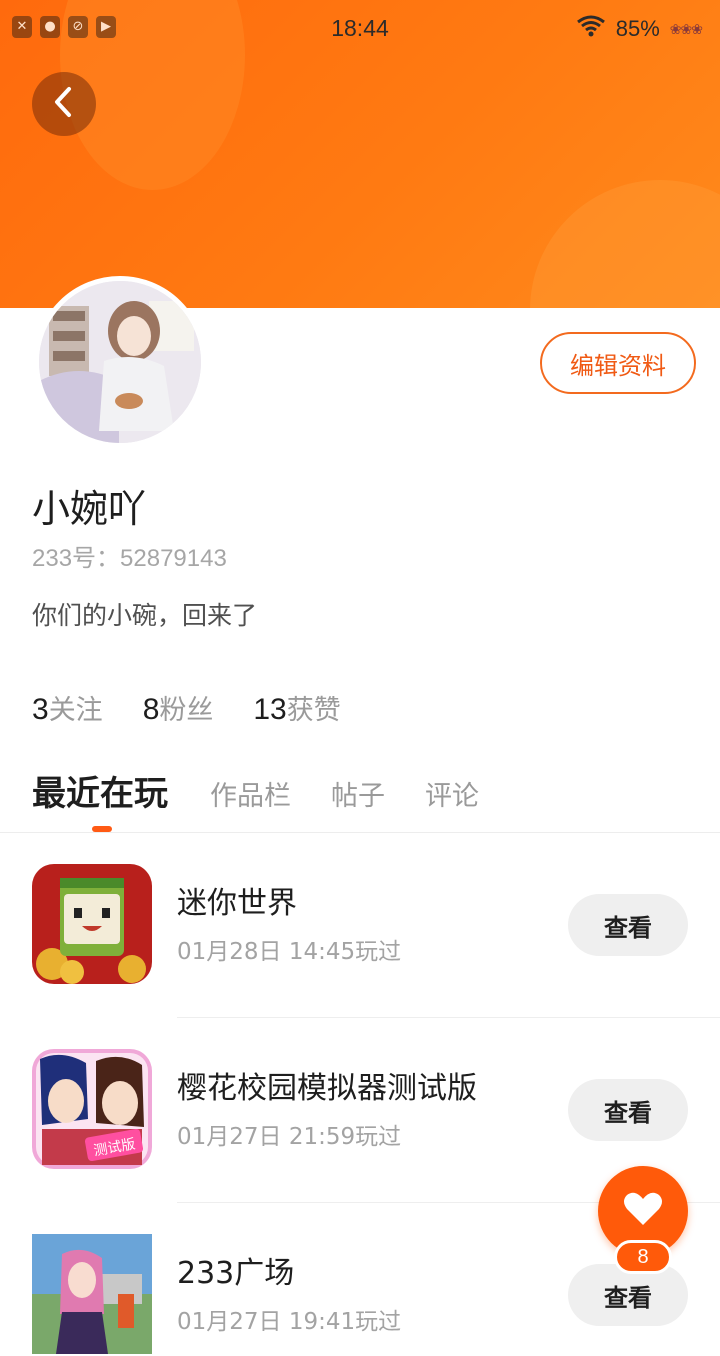 This screenshot has width=720, height=1356. I want to click on game-title: 233广场, so click(236, 1273).